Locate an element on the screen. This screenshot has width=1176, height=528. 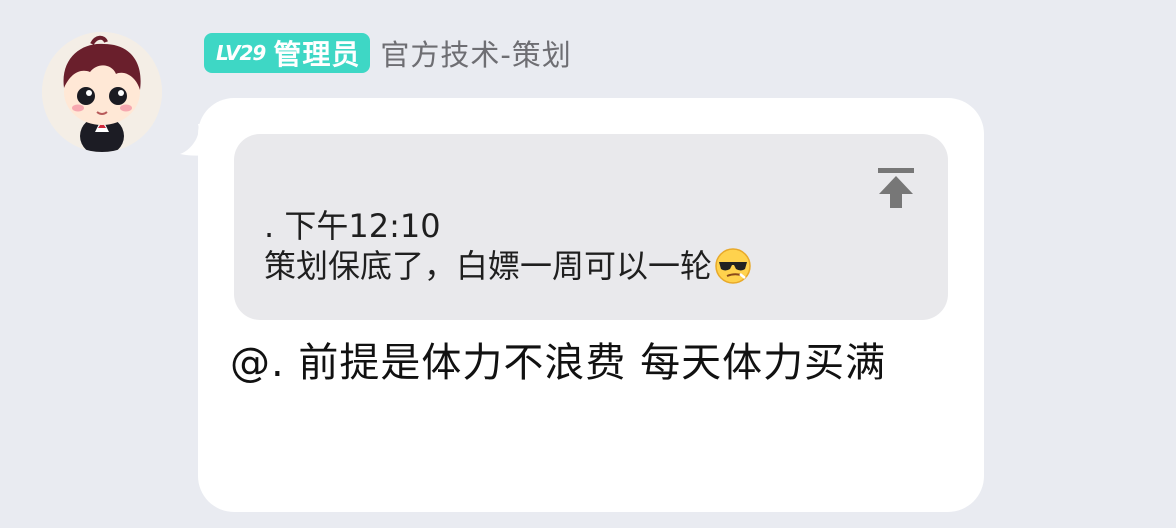
reply-message-text: @. 前提是体力不浪费 每天体力买满 is located at coordinates (558, 363).